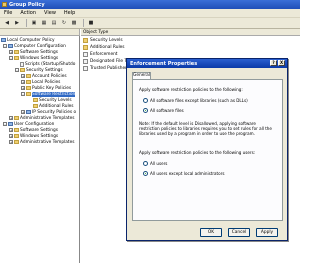  I want to click on computer-icon, so click(10, 46).